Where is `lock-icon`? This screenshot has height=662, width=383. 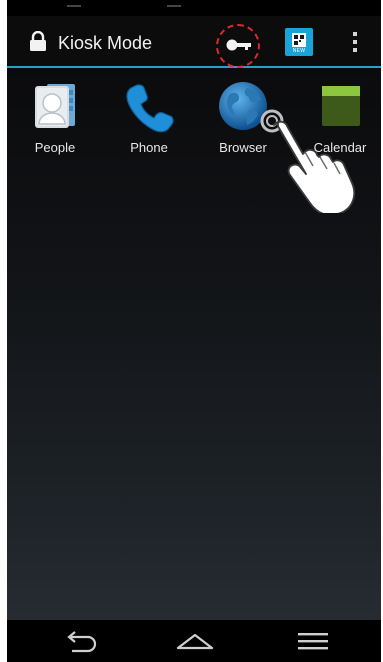
lock-icon is located at coordinates (38, 40).